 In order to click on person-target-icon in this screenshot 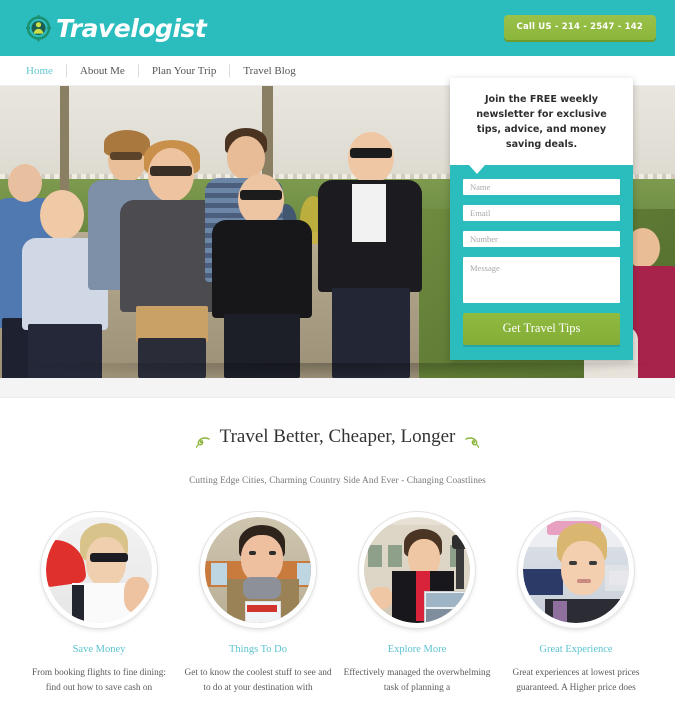, I will do `click(38, 28)`.